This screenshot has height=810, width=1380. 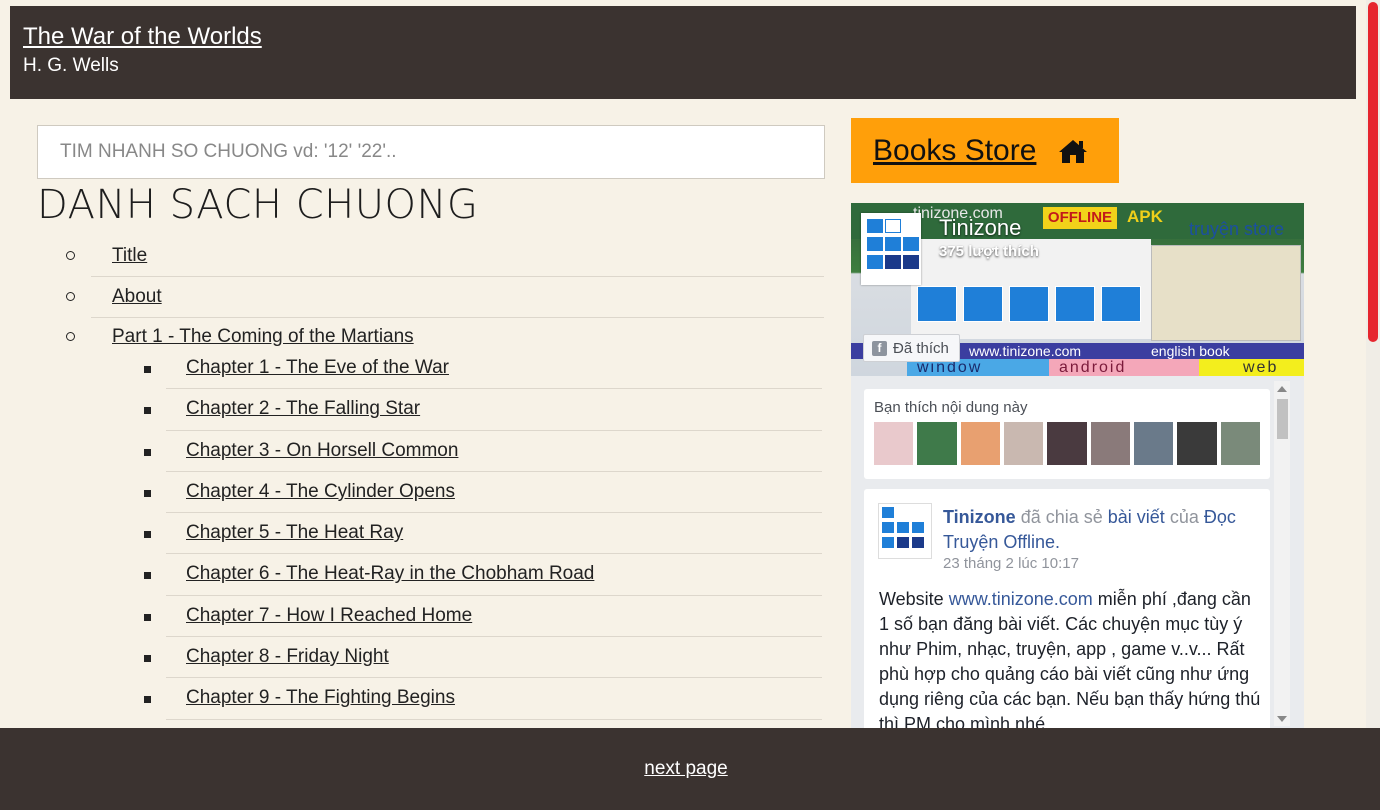 I want to click on page-profile-picture, so click(x=891, y=249).